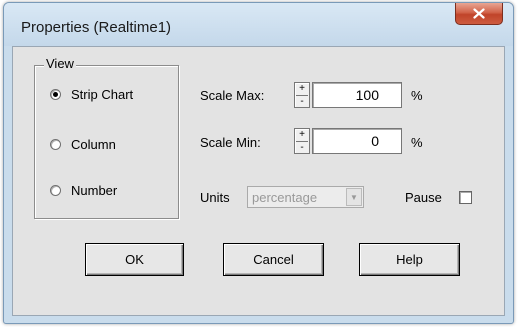 The width and height of the screenshot is (519, 327). I want to click on close-icon, so click(479, 13).